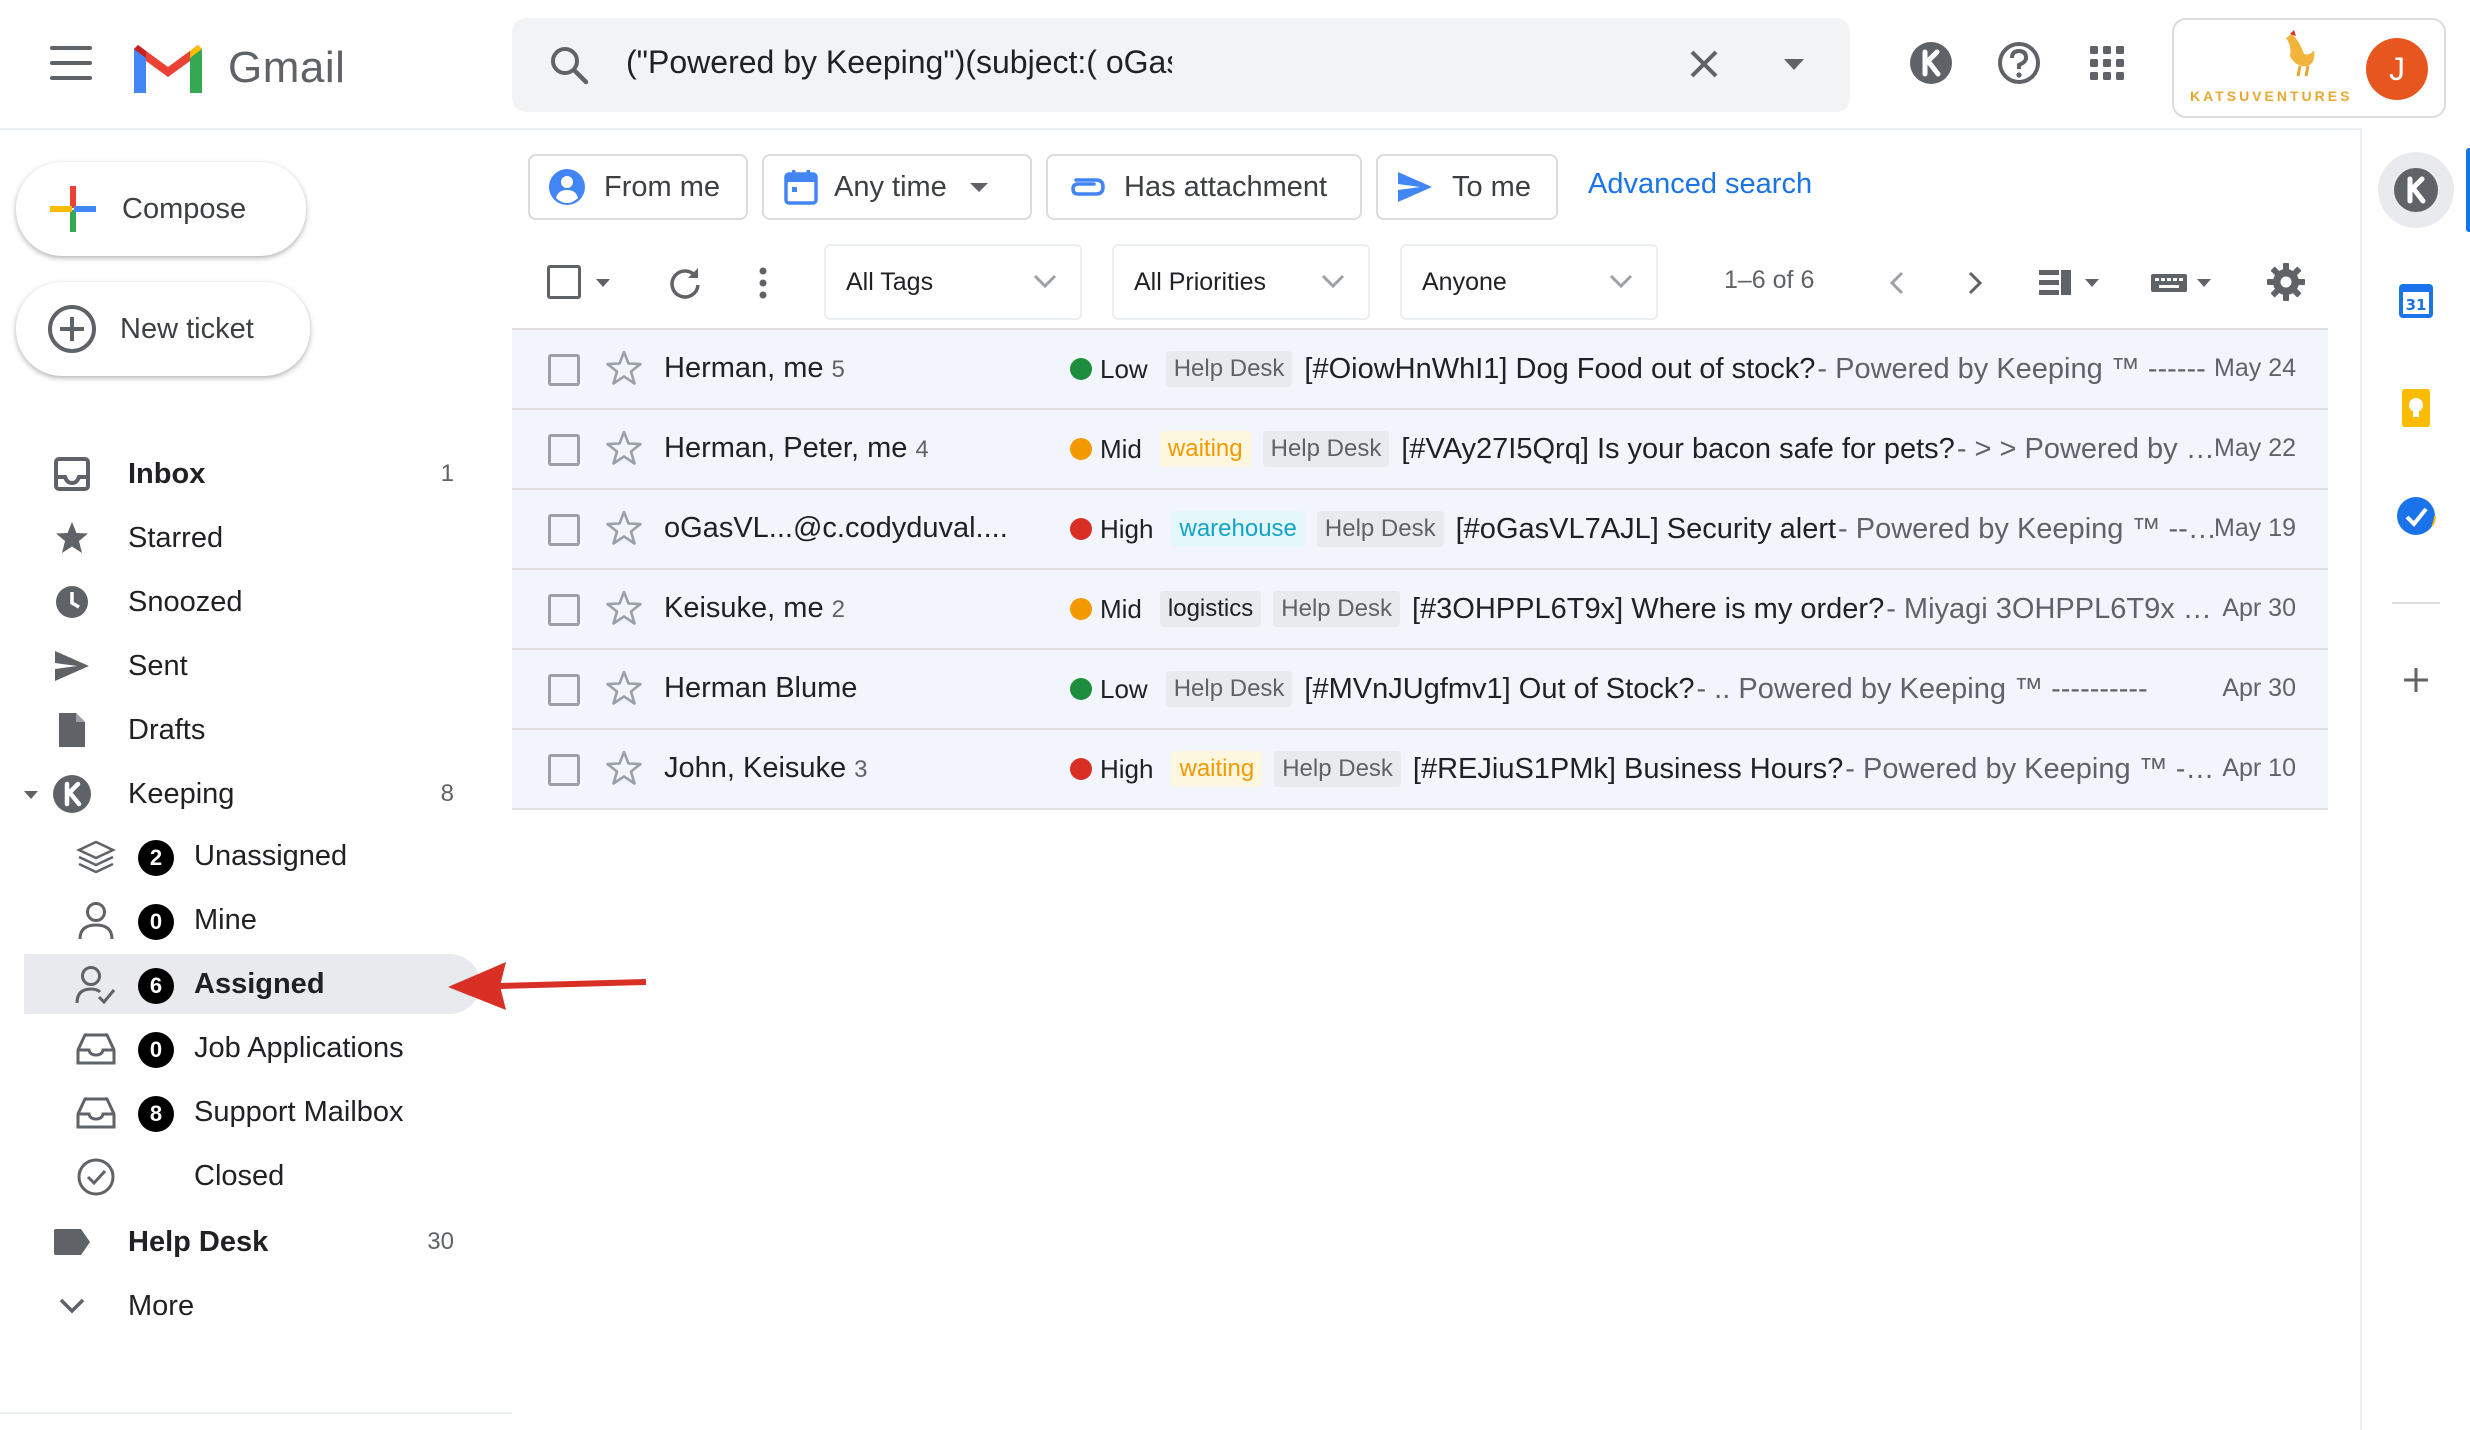 The height and width of the screenshot is (1430, 2470). I want to click on keep-bulb-icon, so click(2416, 408).